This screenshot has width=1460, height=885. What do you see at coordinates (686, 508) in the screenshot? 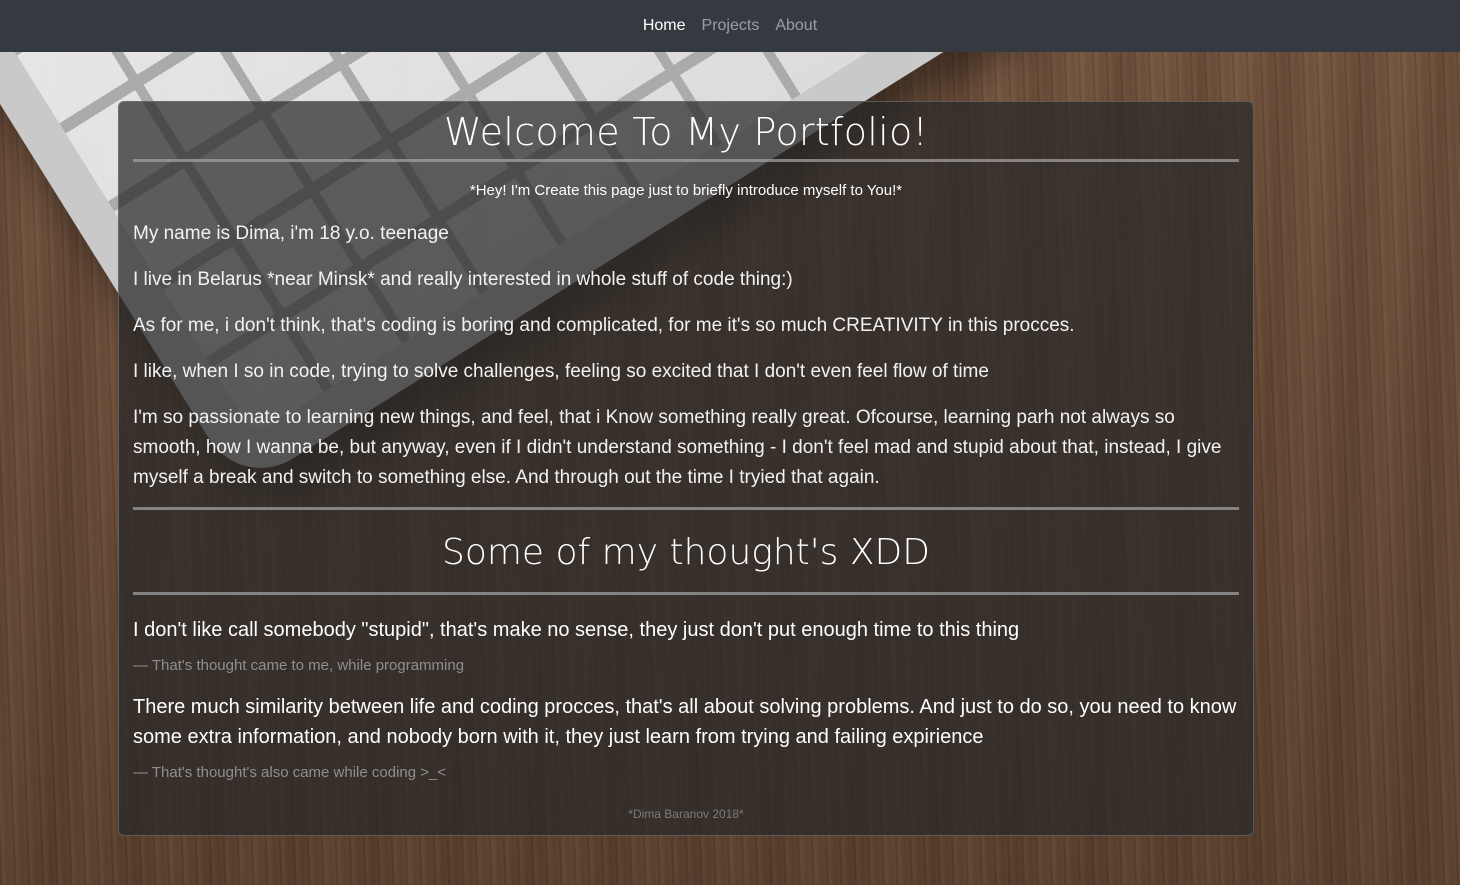
I see `section-divider` at bounding box center [686, 508].